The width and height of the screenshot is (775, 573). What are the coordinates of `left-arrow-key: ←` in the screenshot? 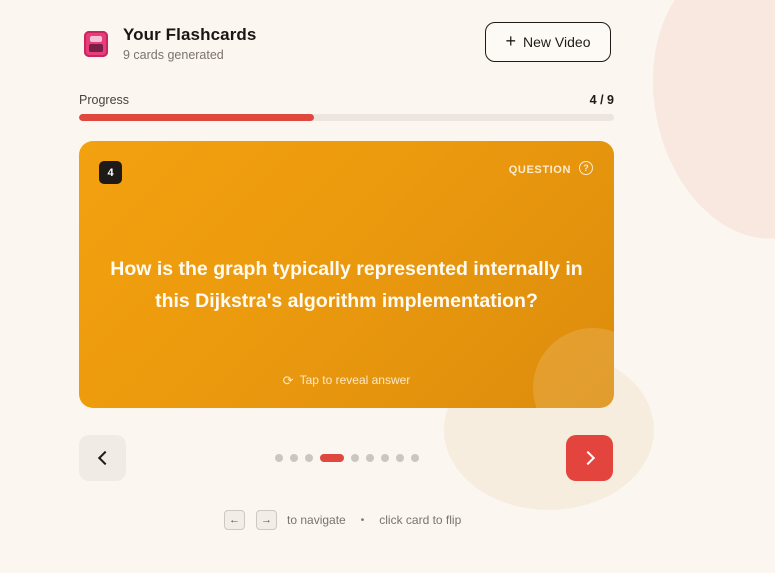 It's located at (234, 520).